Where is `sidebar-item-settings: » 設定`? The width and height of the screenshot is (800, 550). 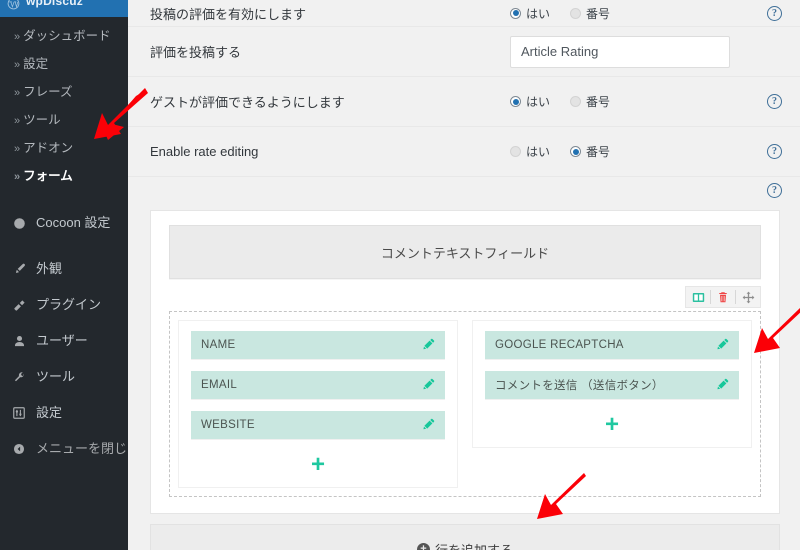 sidebar-item-settings: » 設定 is located at coordinates (64, 65).